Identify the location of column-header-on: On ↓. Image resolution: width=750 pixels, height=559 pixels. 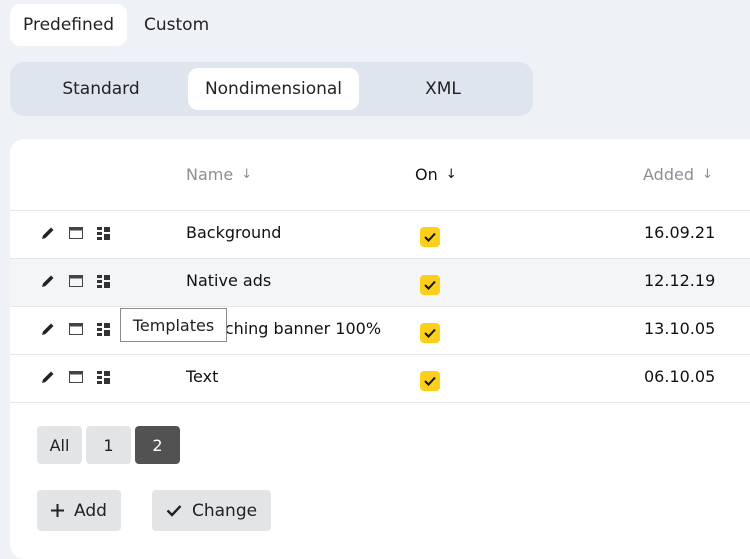
(436, 174).